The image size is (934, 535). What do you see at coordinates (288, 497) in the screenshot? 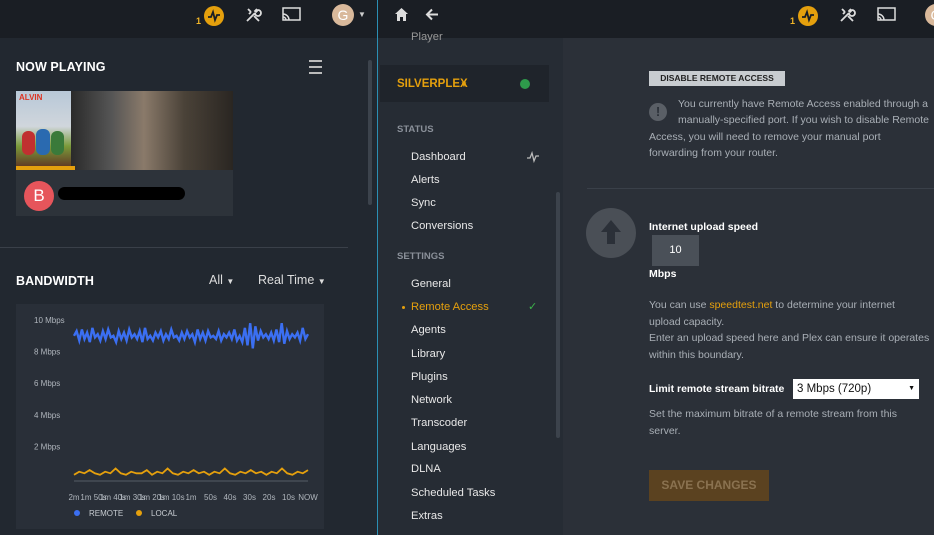
I see `x-tick-label: 10s` at bounding box center [288, 497].